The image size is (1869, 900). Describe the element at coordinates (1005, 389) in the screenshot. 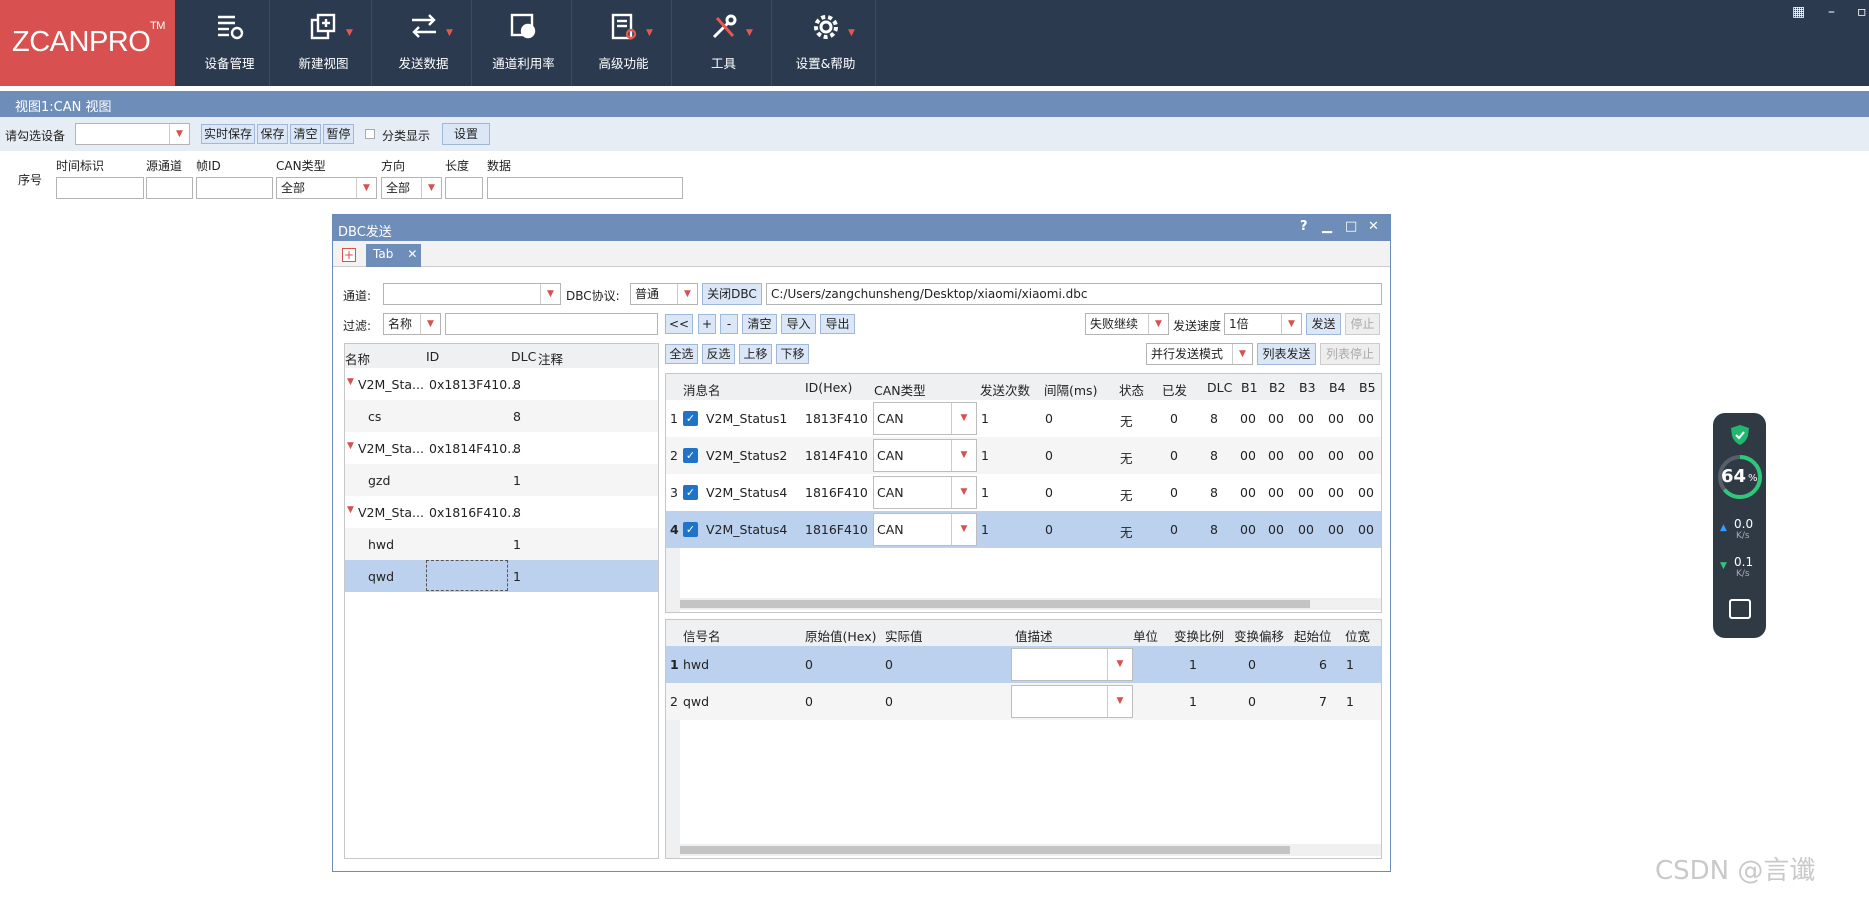

I see `message-column-header: 发送次数` at that location.